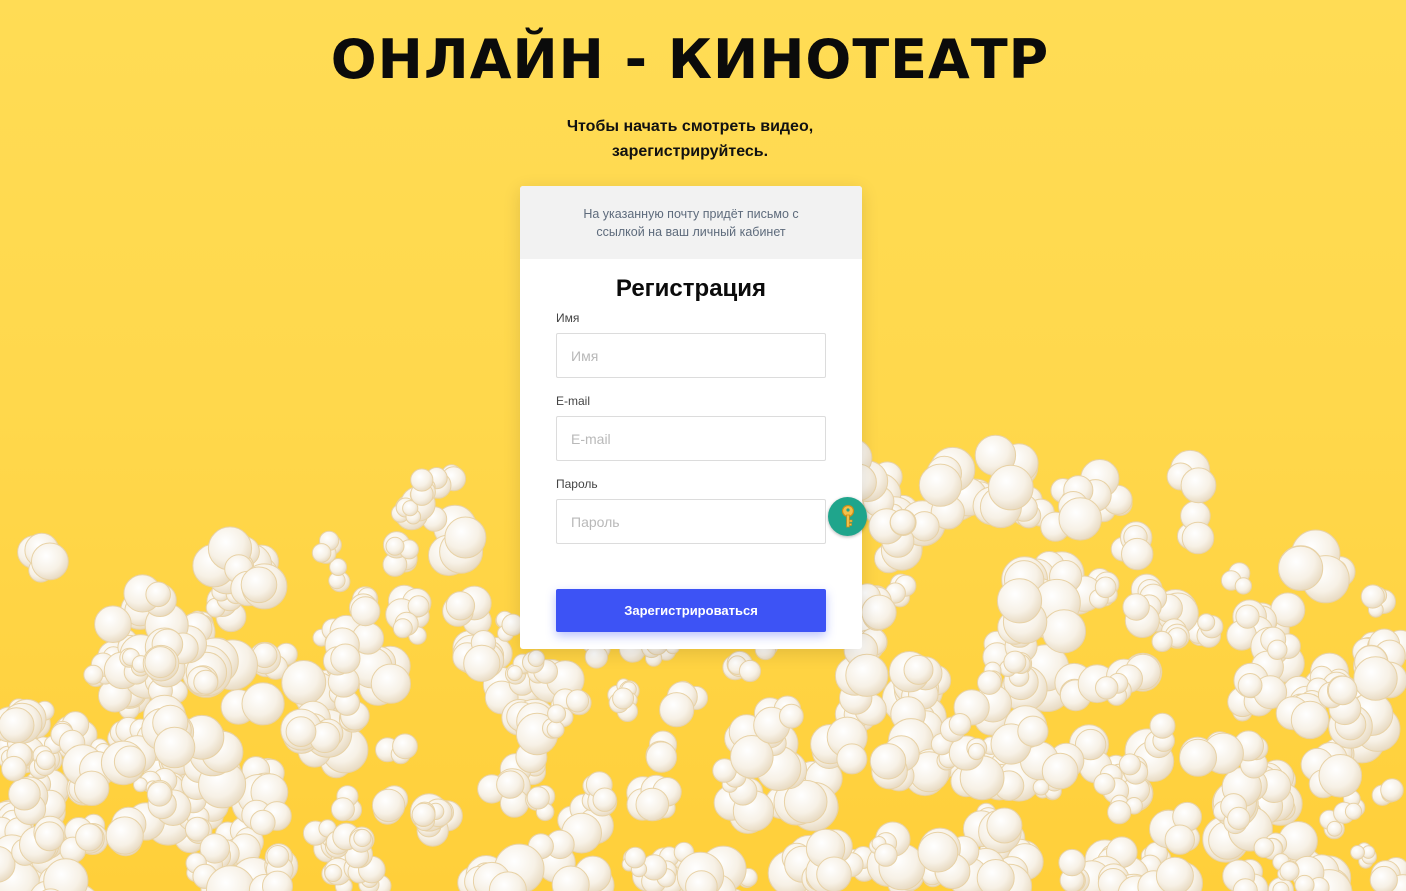 The height and width of the screenshot is (891, 1406). I want to click on key-glyph, so click(847, 515).